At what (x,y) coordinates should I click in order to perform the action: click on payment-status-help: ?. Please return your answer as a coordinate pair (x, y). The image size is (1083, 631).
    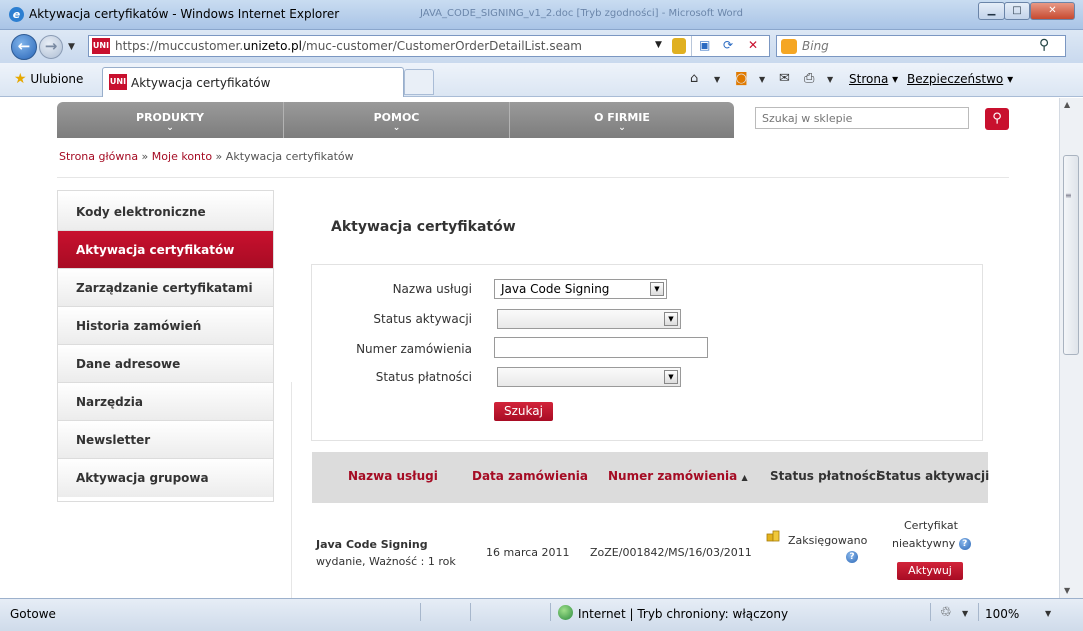
    Looking at the image, I should click on (852, 556).